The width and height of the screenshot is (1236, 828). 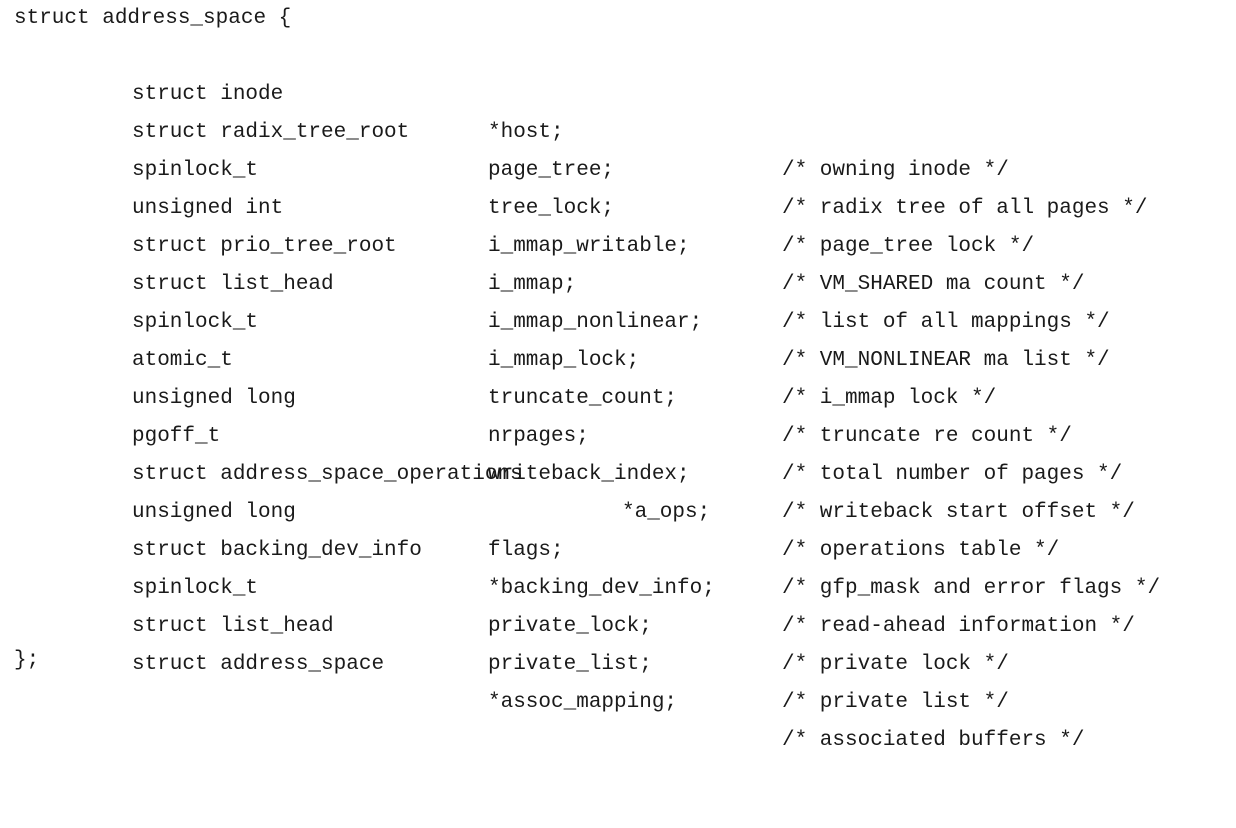 I want to click on field-comment: /* truncate re count */, so click(x=927, y=436).